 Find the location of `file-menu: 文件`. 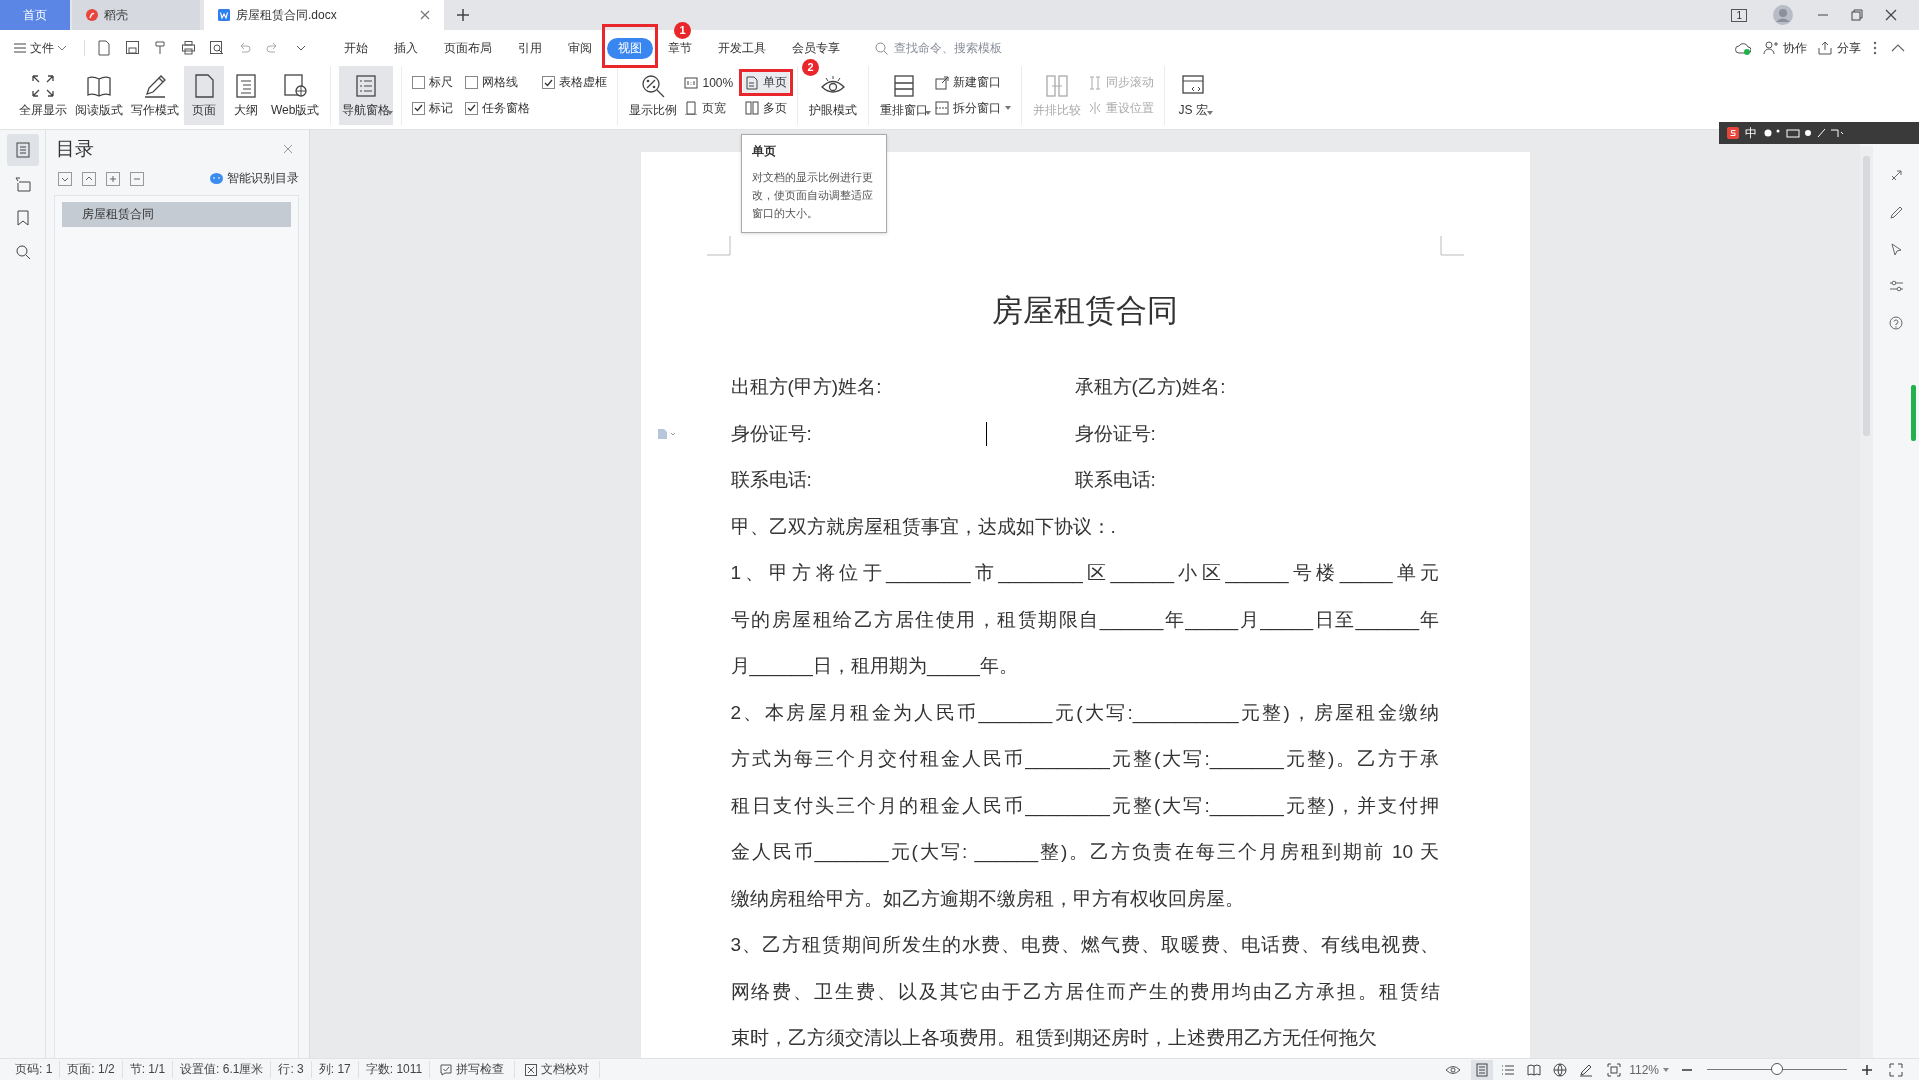

file-menu: 文件 is located at coordinates (40, 48).